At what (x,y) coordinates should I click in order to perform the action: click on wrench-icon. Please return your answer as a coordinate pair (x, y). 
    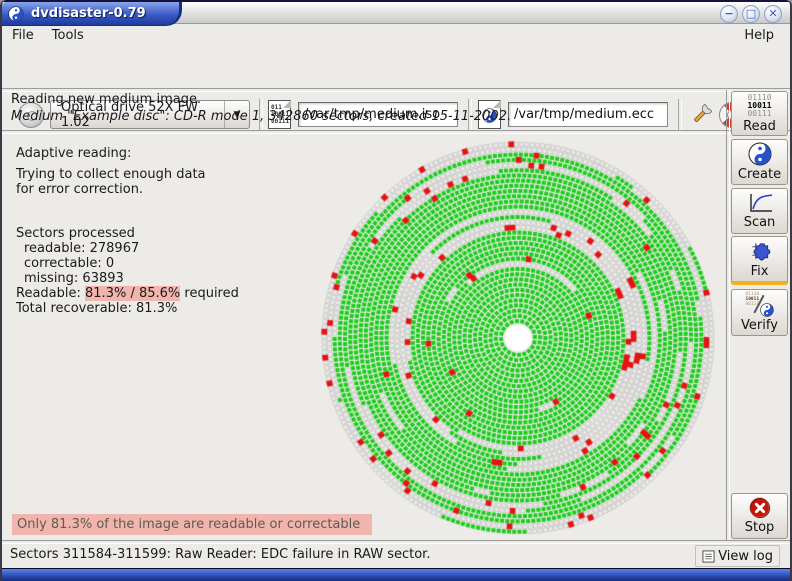
    Looking at the image, I should click on (703, 112).